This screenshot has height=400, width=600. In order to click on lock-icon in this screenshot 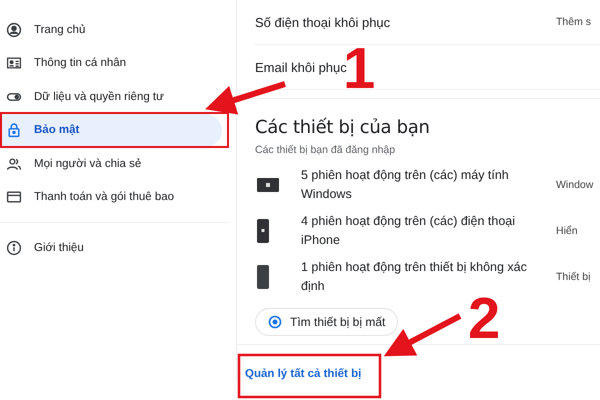, I will do `click(14, 130)`.